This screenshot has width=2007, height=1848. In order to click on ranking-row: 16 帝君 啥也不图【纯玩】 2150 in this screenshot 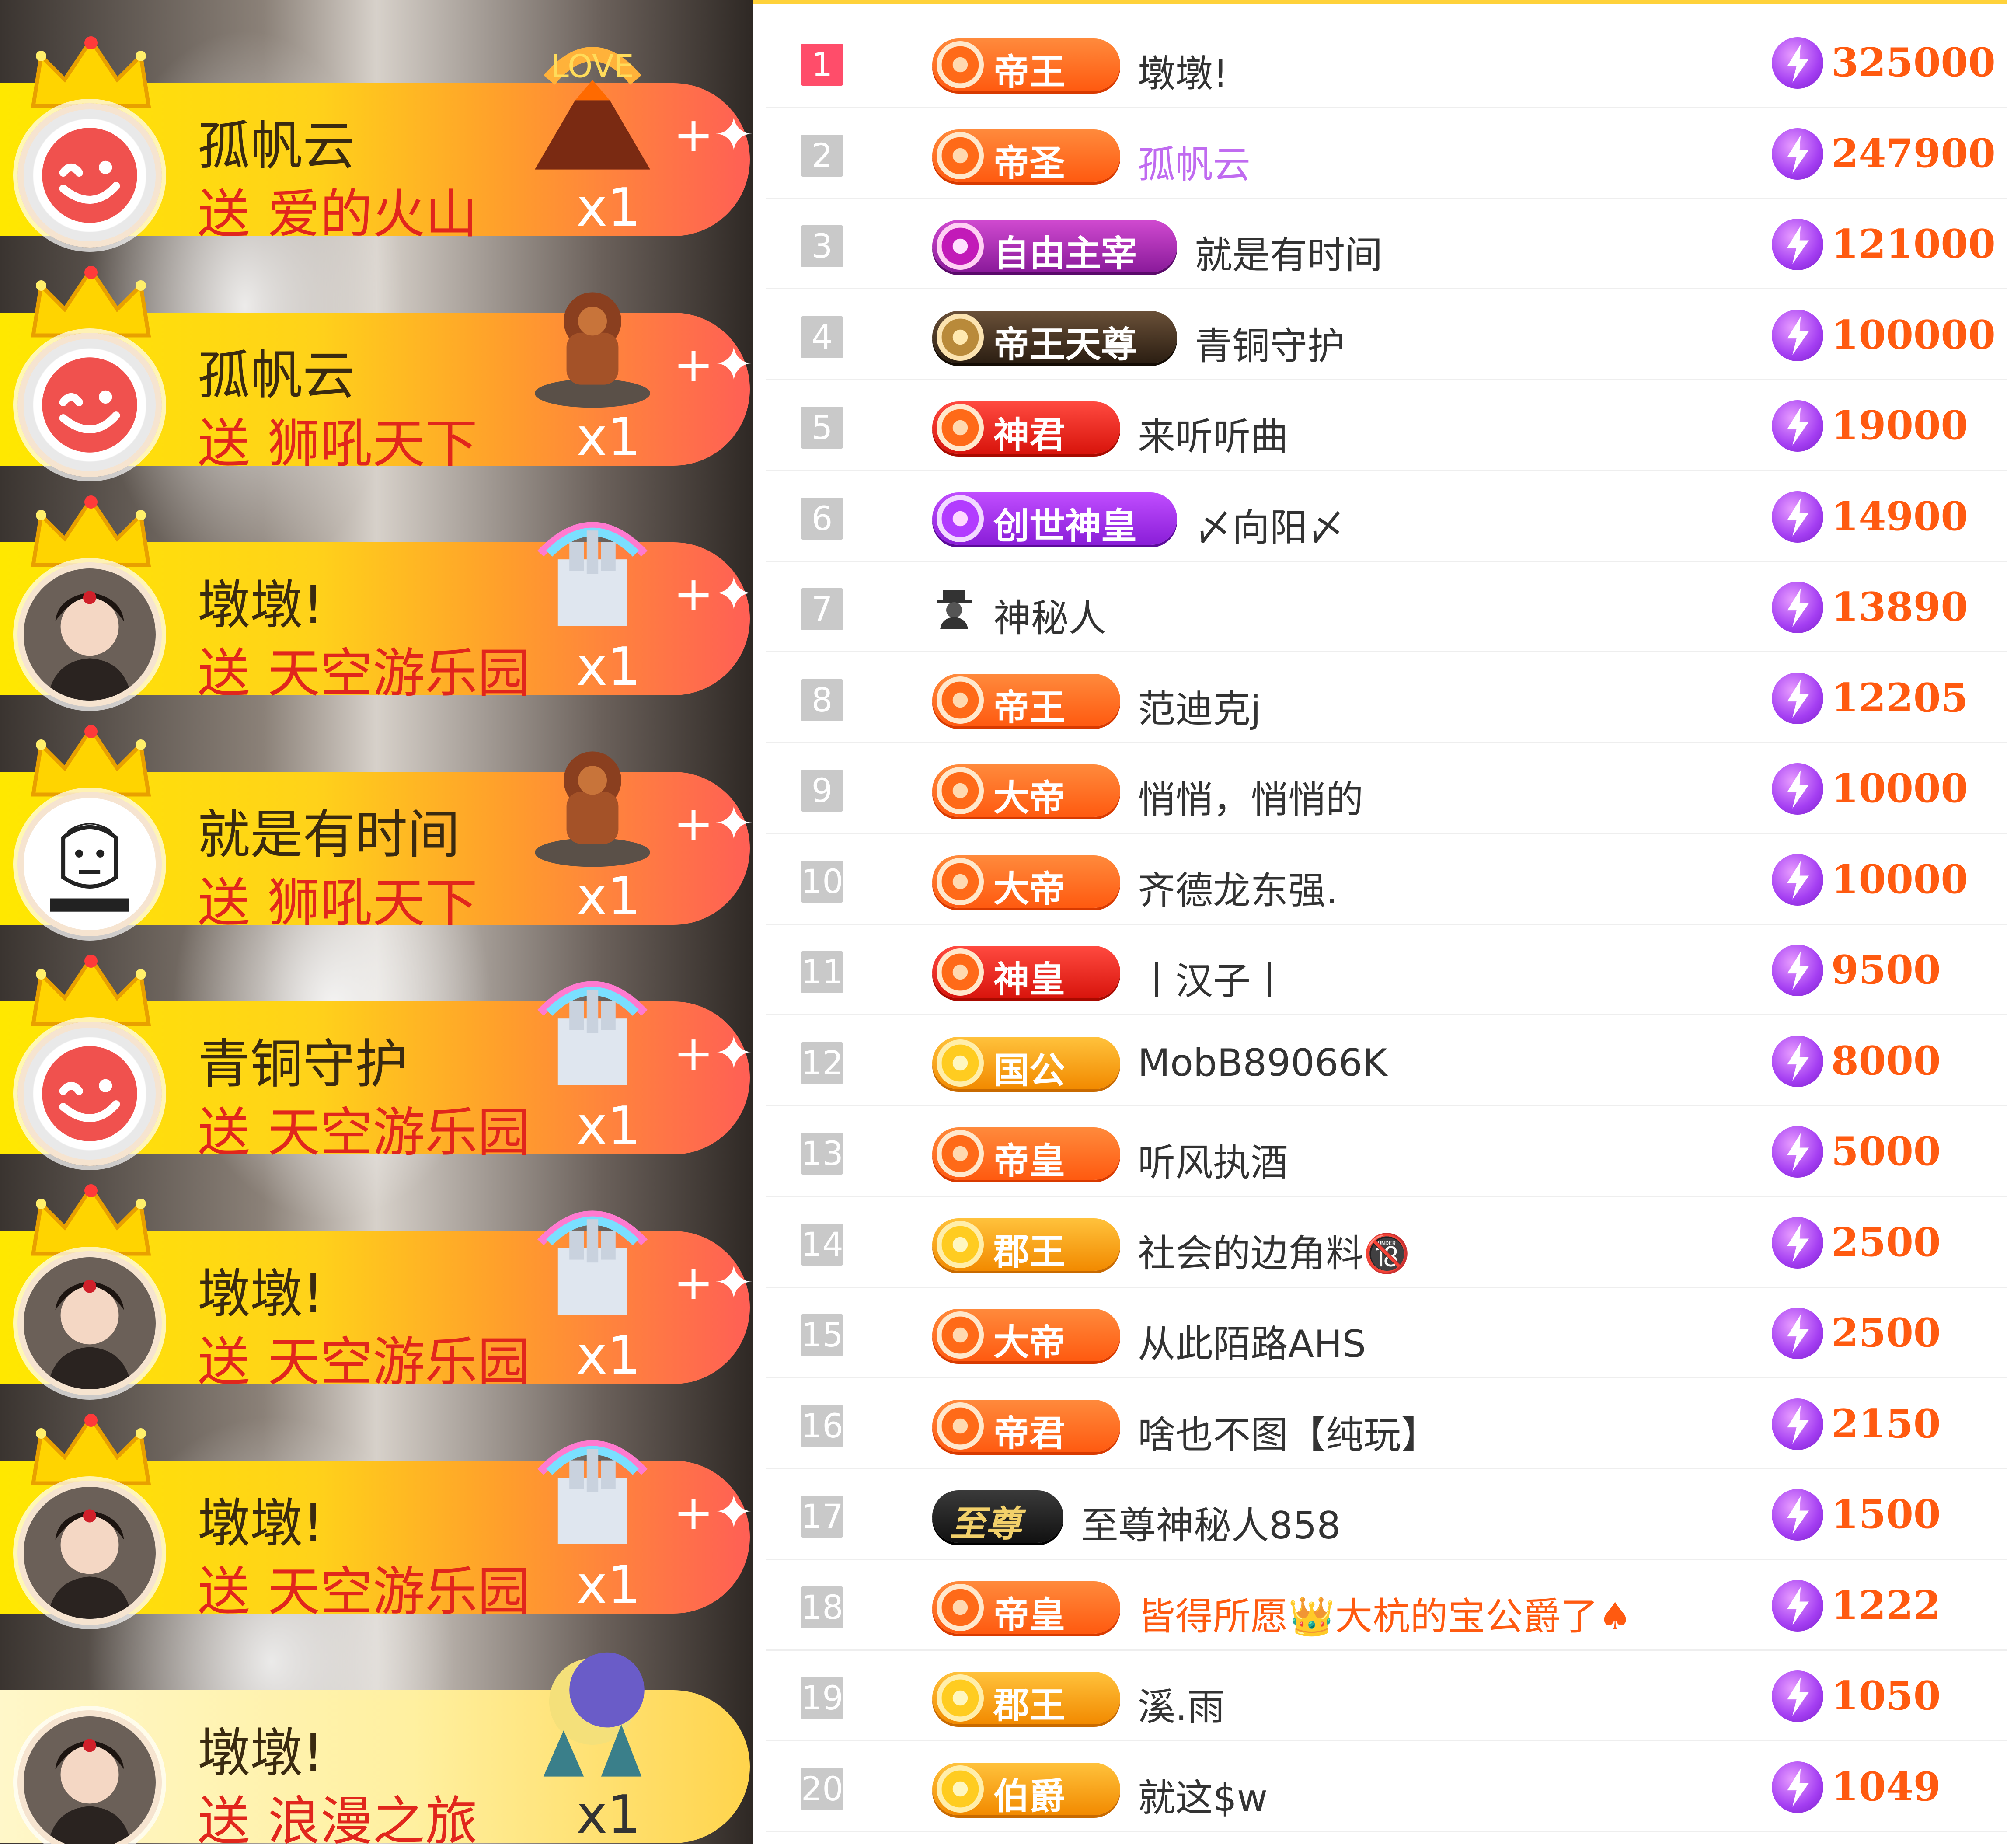, I will do `click(1386, 1424)`.